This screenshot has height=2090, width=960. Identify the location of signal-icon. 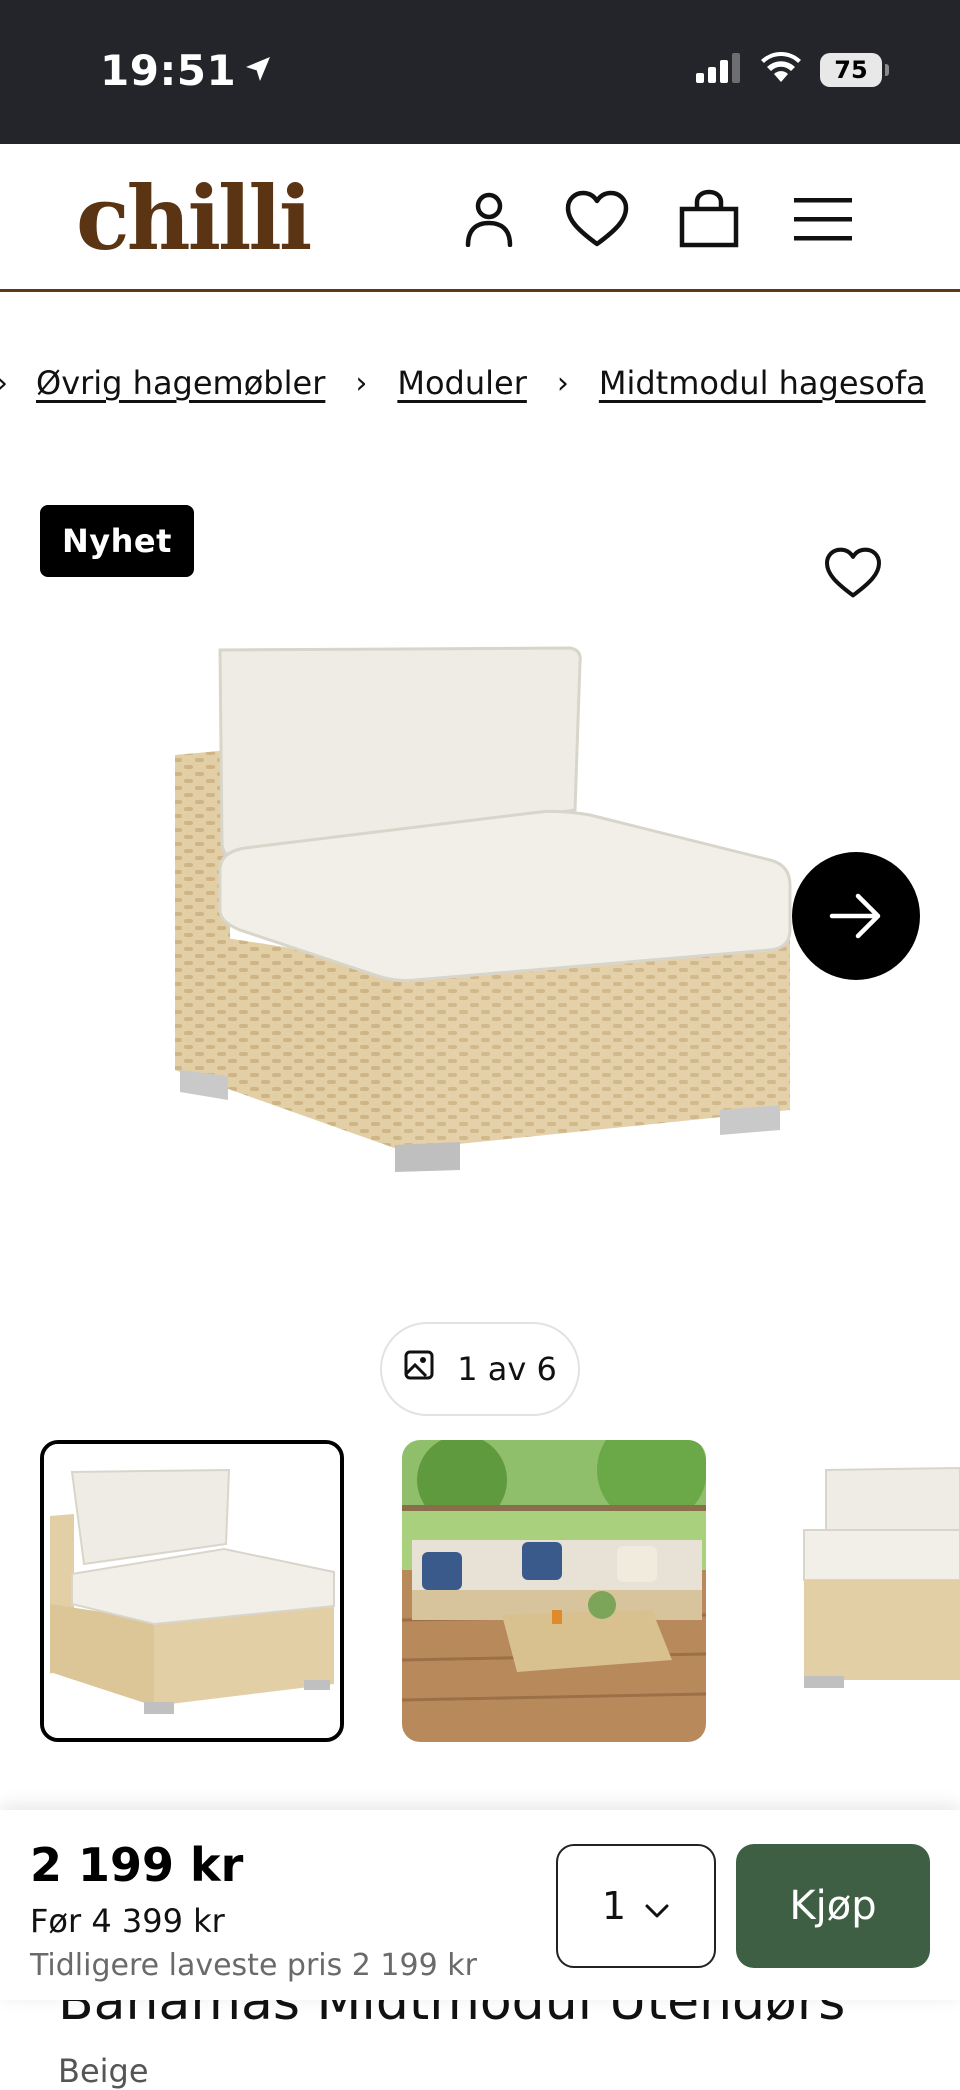
(719, 70).